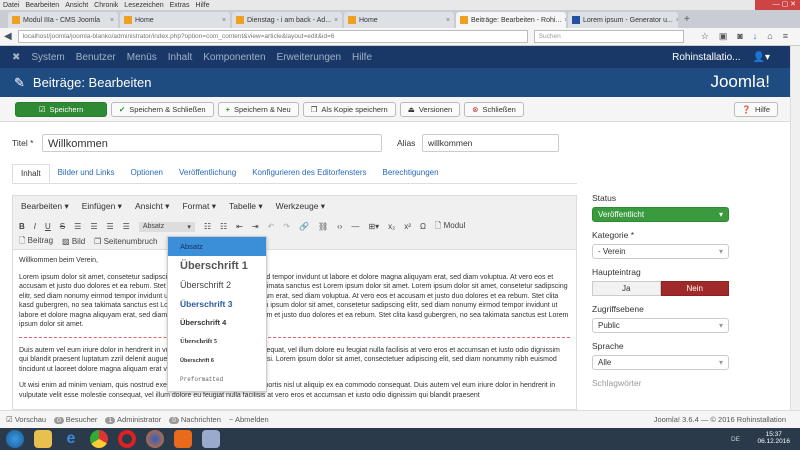 This screenshot has width=800, height=450. I want to click on nav-erweiterungen: Erweiterungen, so click(309, 57).